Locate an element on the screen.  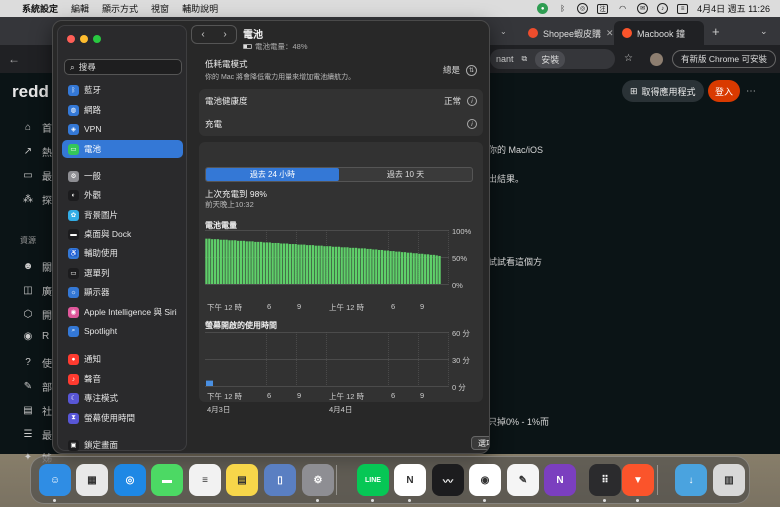
battery-level-bar is located at coordinates (295, 264).